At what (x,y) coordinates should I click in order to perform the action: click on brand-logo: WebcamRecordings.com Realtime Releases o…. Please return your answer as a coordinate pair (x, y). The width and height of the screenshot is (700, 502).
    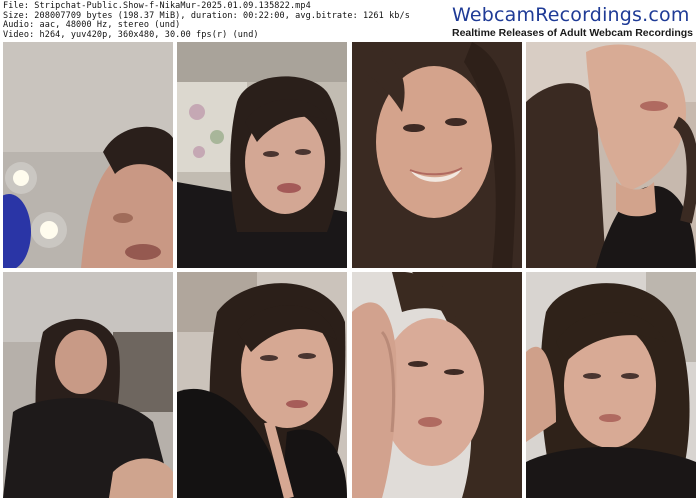
    Looking at the image, I should click on (572, 21).